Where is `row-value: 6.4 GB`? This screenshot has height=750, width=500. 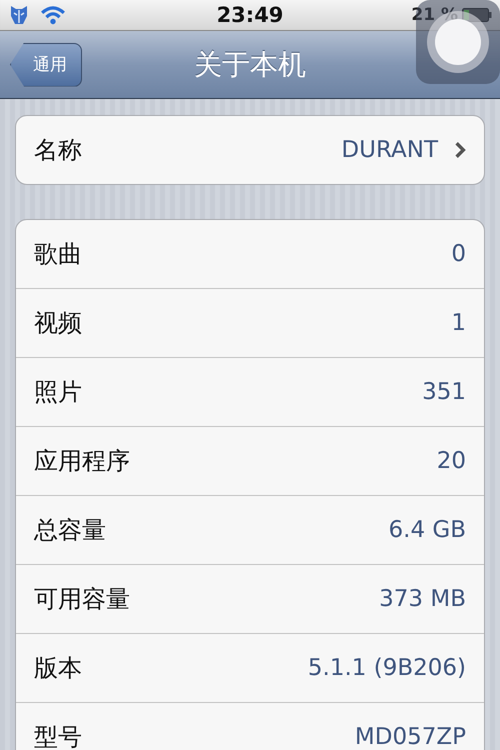 row-value: 6.4 GB is located at coordinates (427, 530).